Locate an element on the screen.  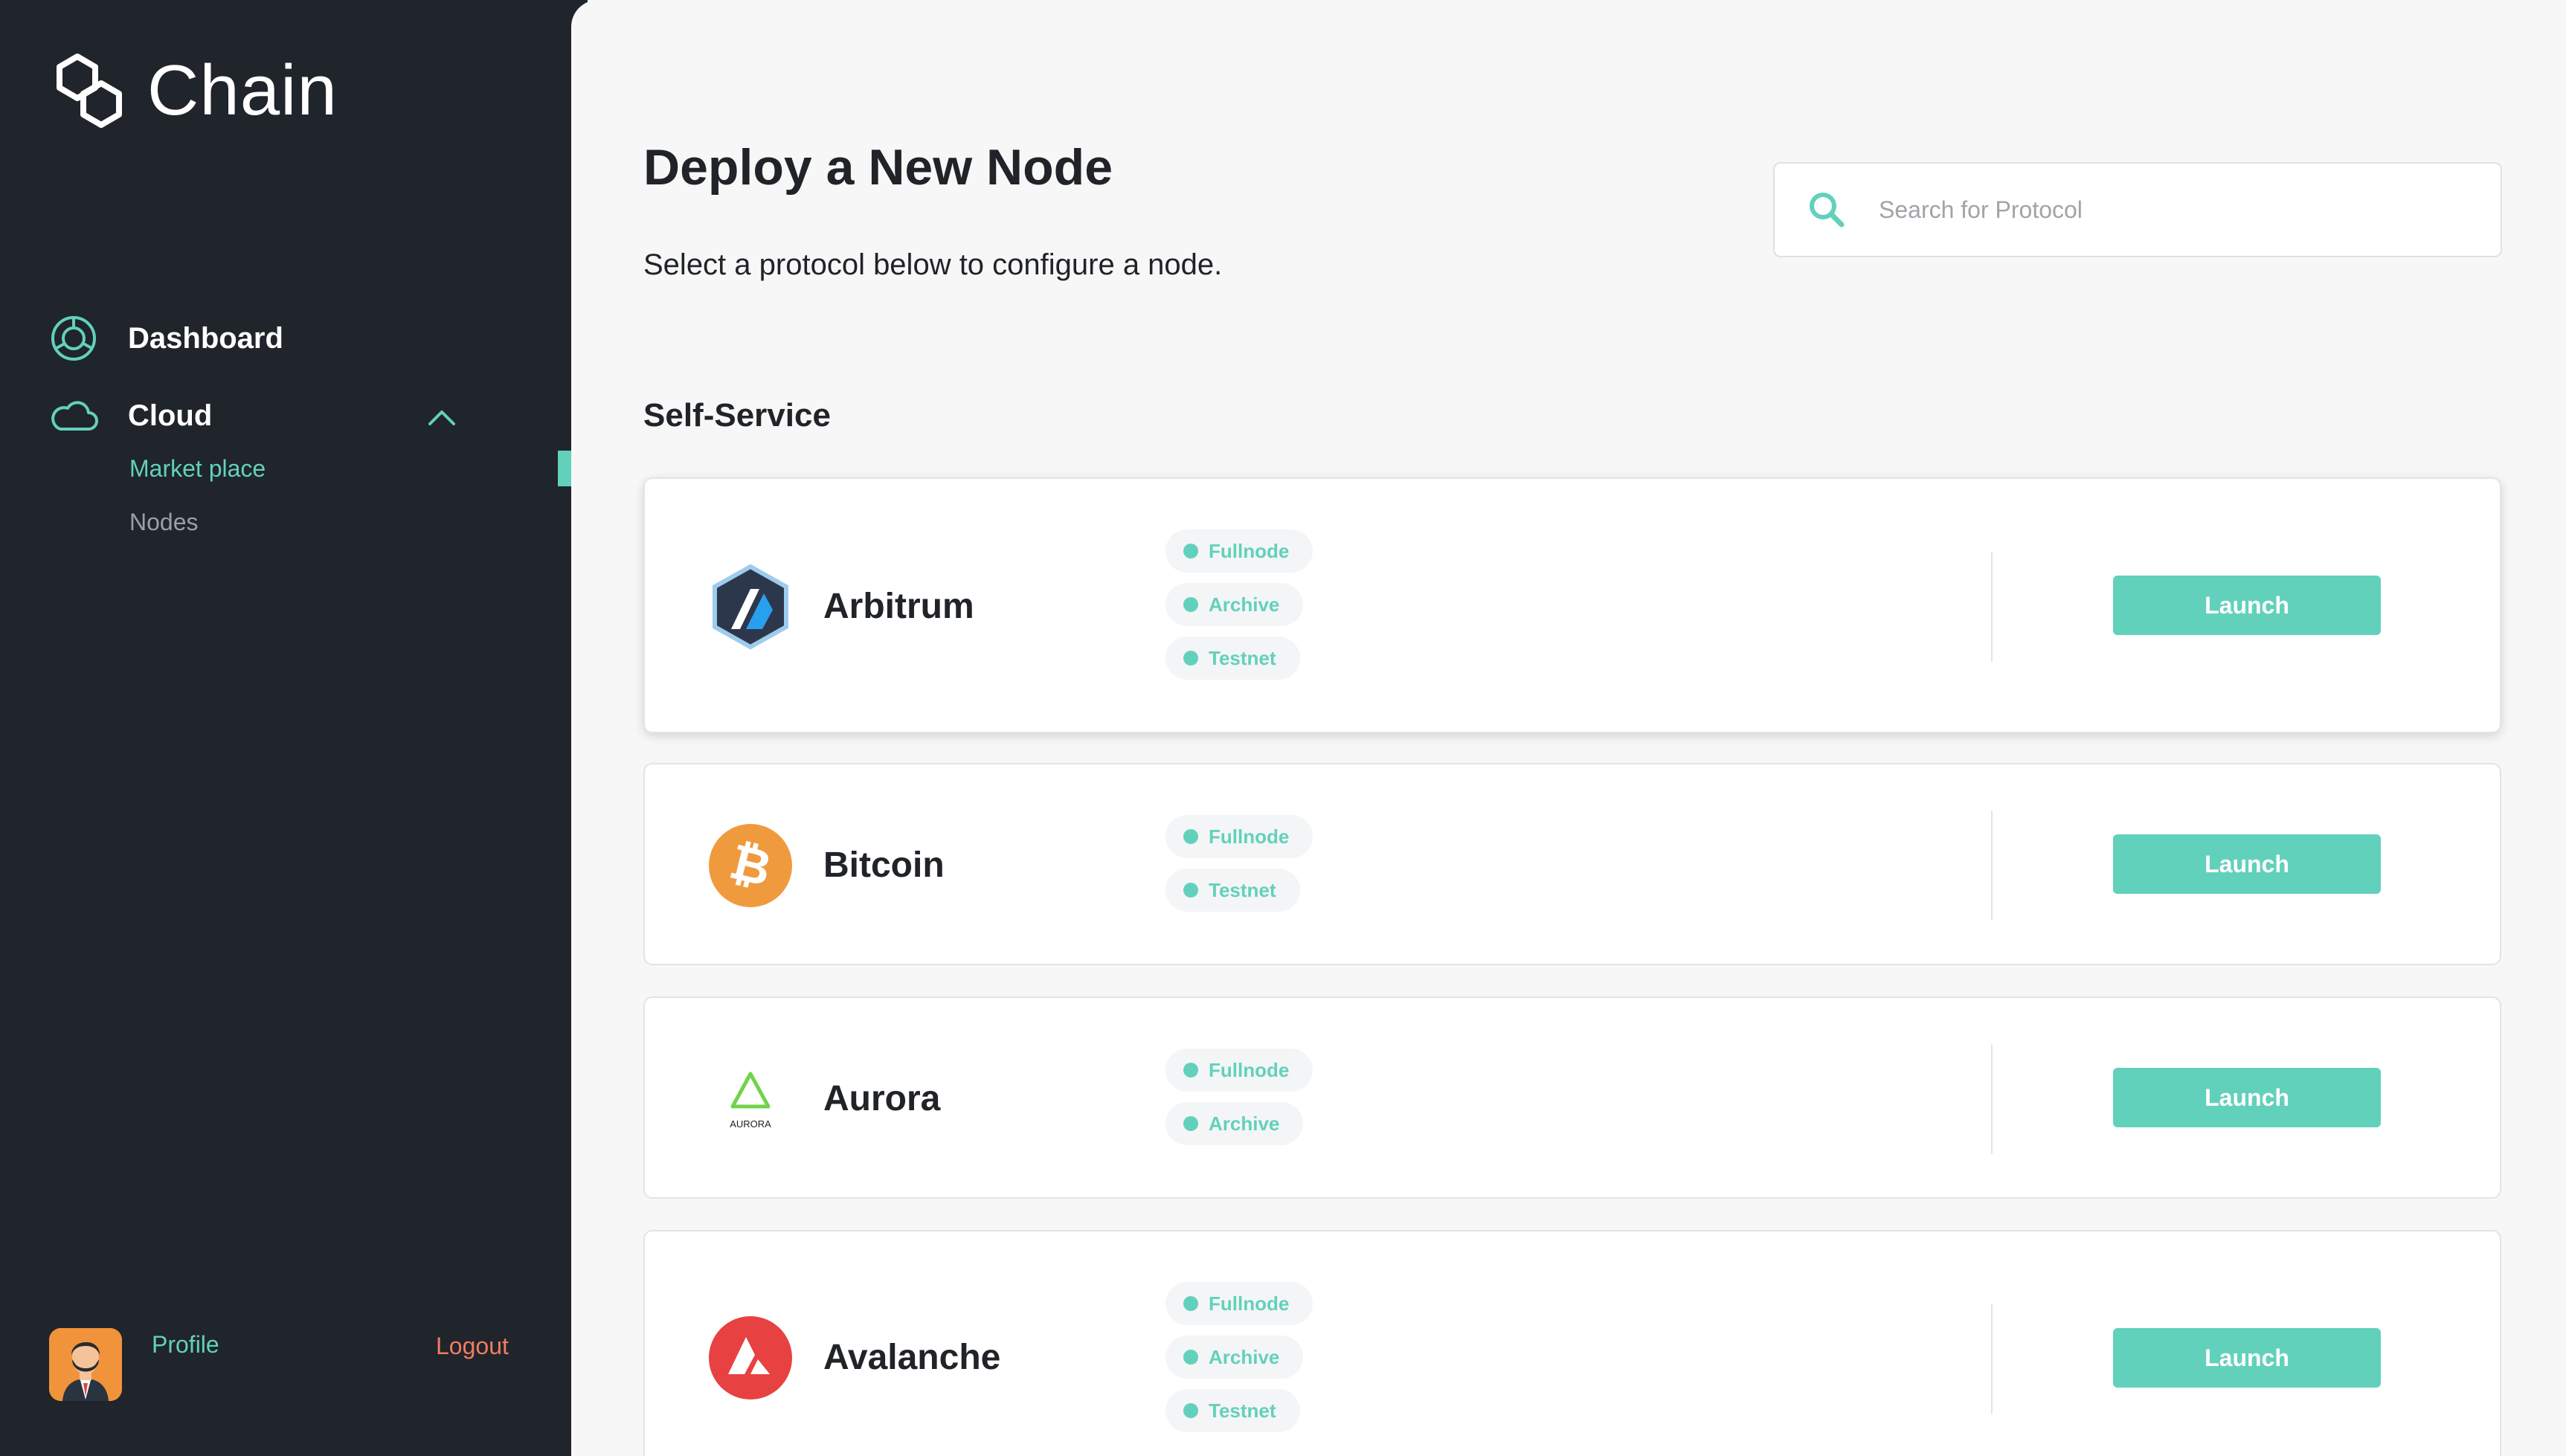
profile-link: Profile is located at coordinates (185, 1345).